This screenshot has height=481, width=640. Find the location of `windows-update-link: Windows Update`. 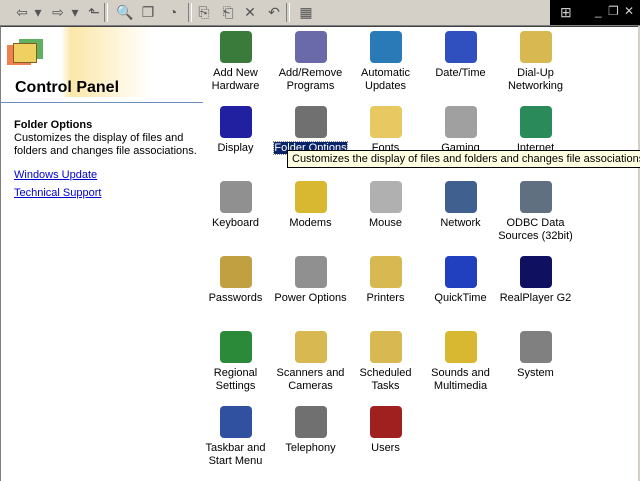

windows-update-link: Windows Update is located at coordinates (55, 175).